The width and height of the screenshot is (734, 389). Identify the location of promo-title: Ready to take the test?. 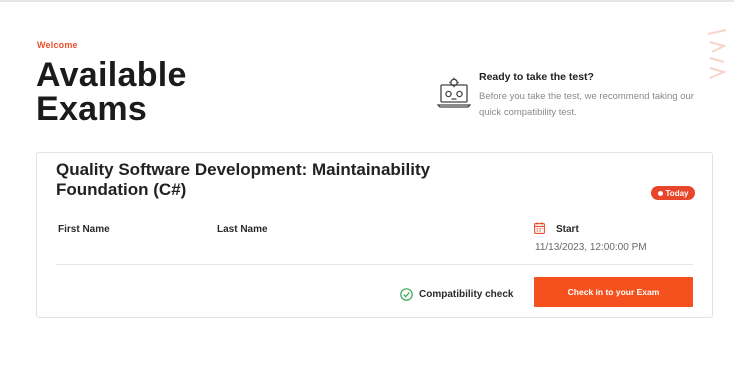
(536, 77).